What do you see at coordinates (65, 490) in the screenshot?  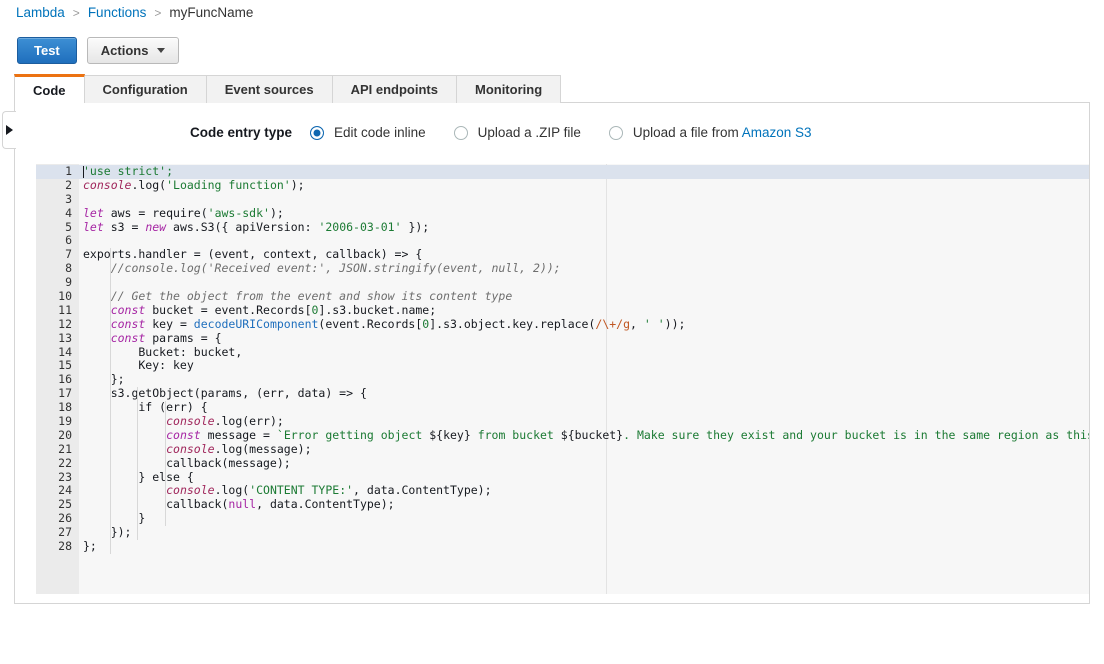 I see `line-number: 24` at bounding box center [65, 490].